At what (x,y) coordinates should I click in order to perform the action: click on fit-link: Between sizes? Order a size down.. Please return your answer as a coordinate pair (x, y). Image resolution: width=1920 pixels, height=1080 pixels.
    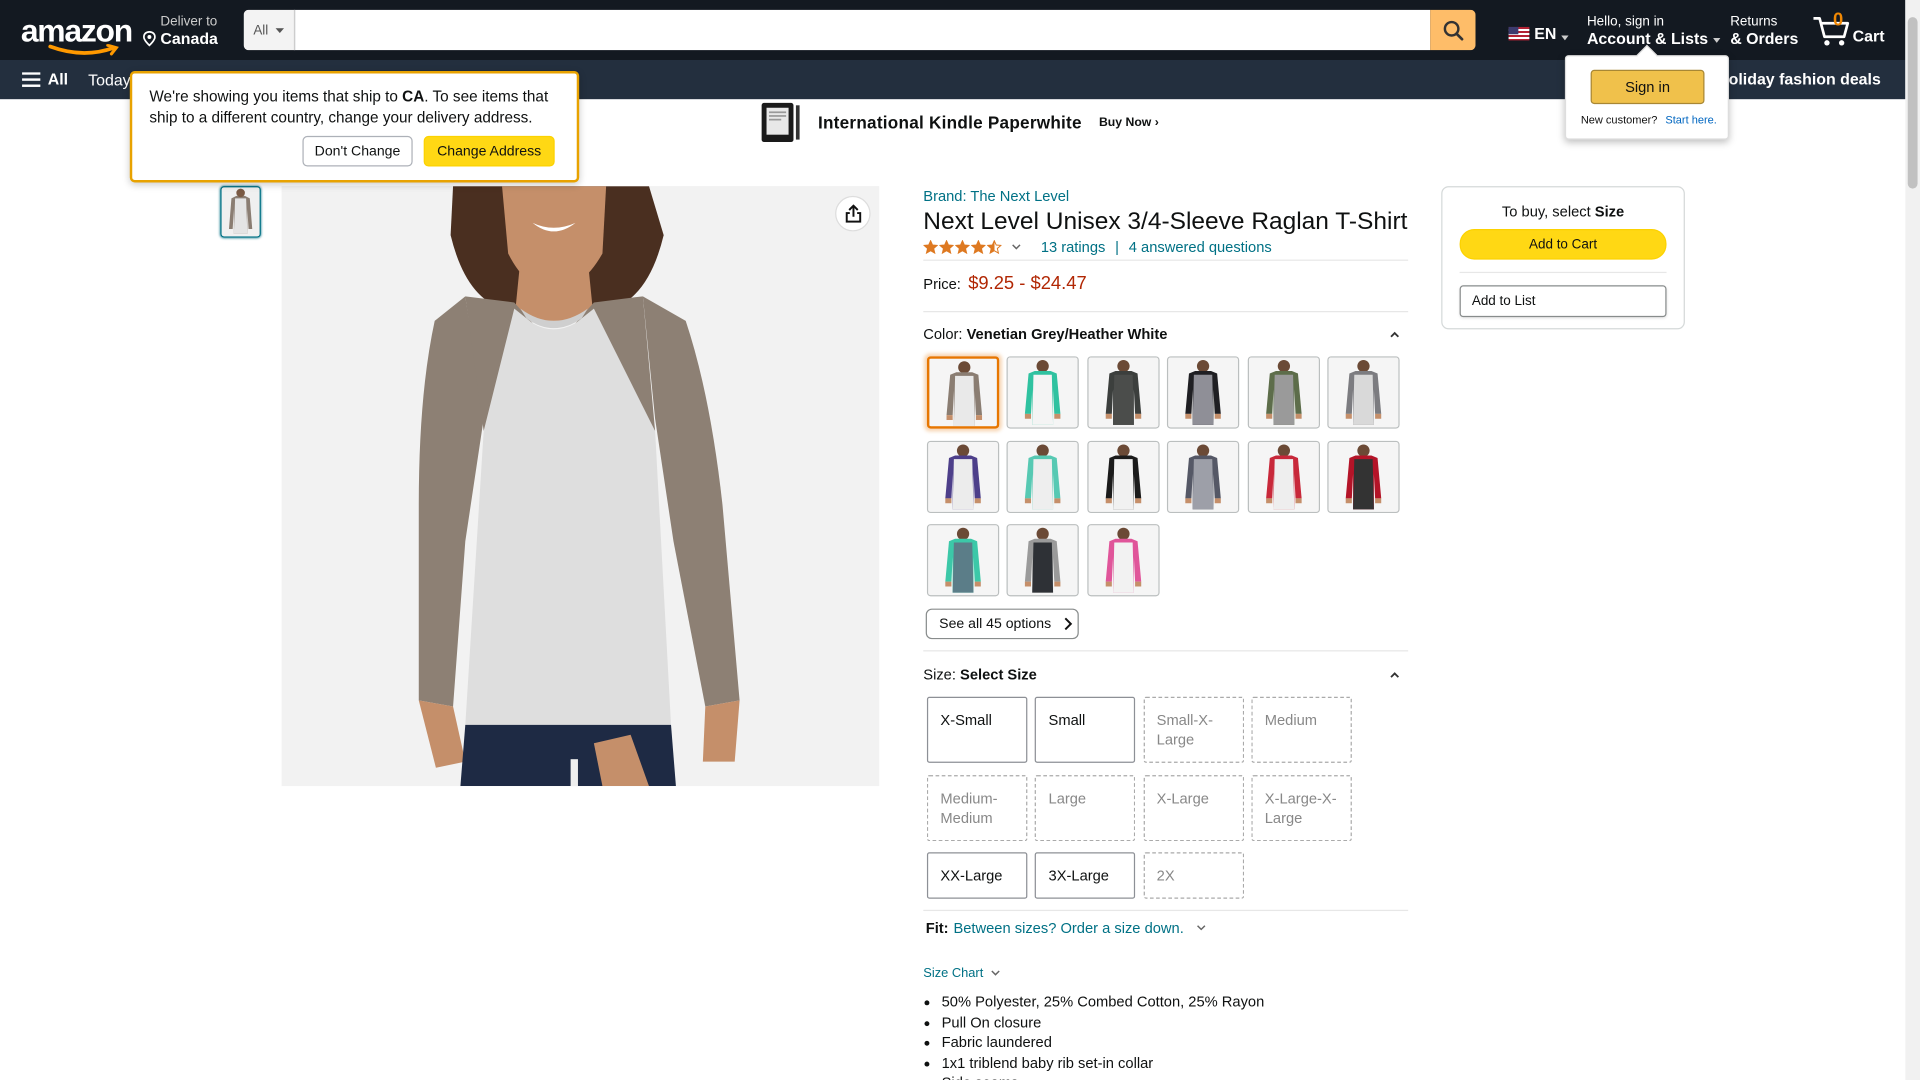
    Looking at the image, I should click on (1068, 928).